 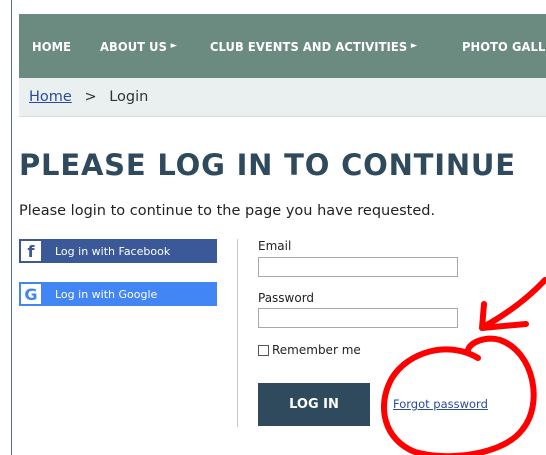 What do you see at coordinates (358, 318) in the screenshot?
I see `password-field` at bounding box center [358, 318].